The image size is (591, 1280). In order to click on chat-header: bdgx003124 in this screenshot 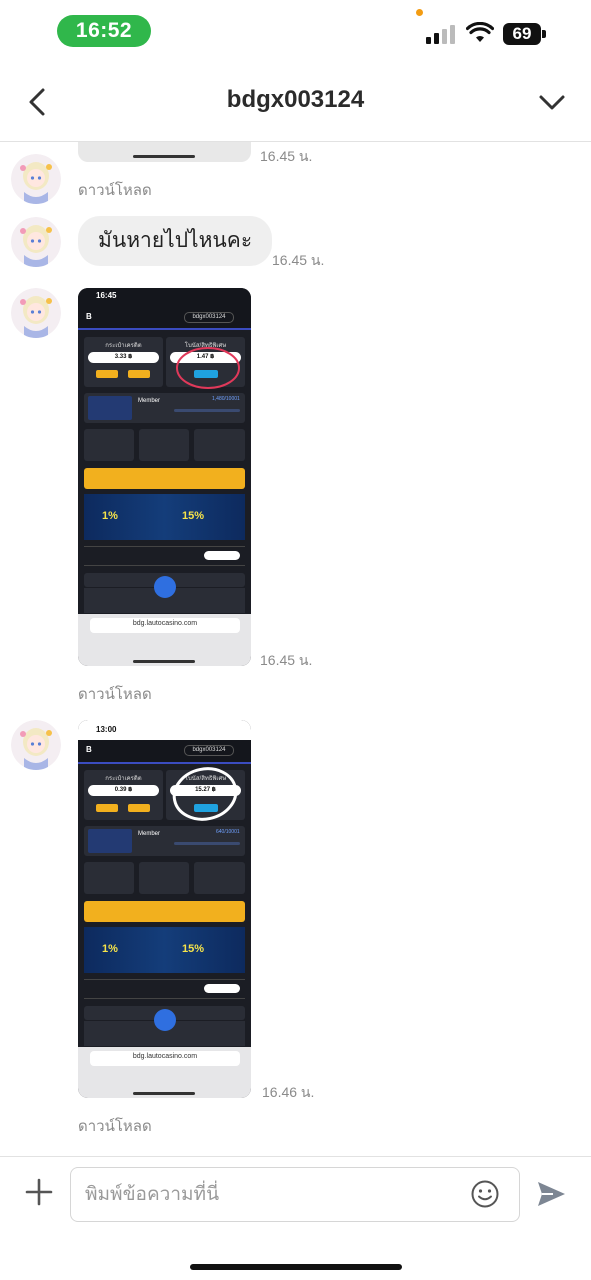, I will do `click(295, 102)`.